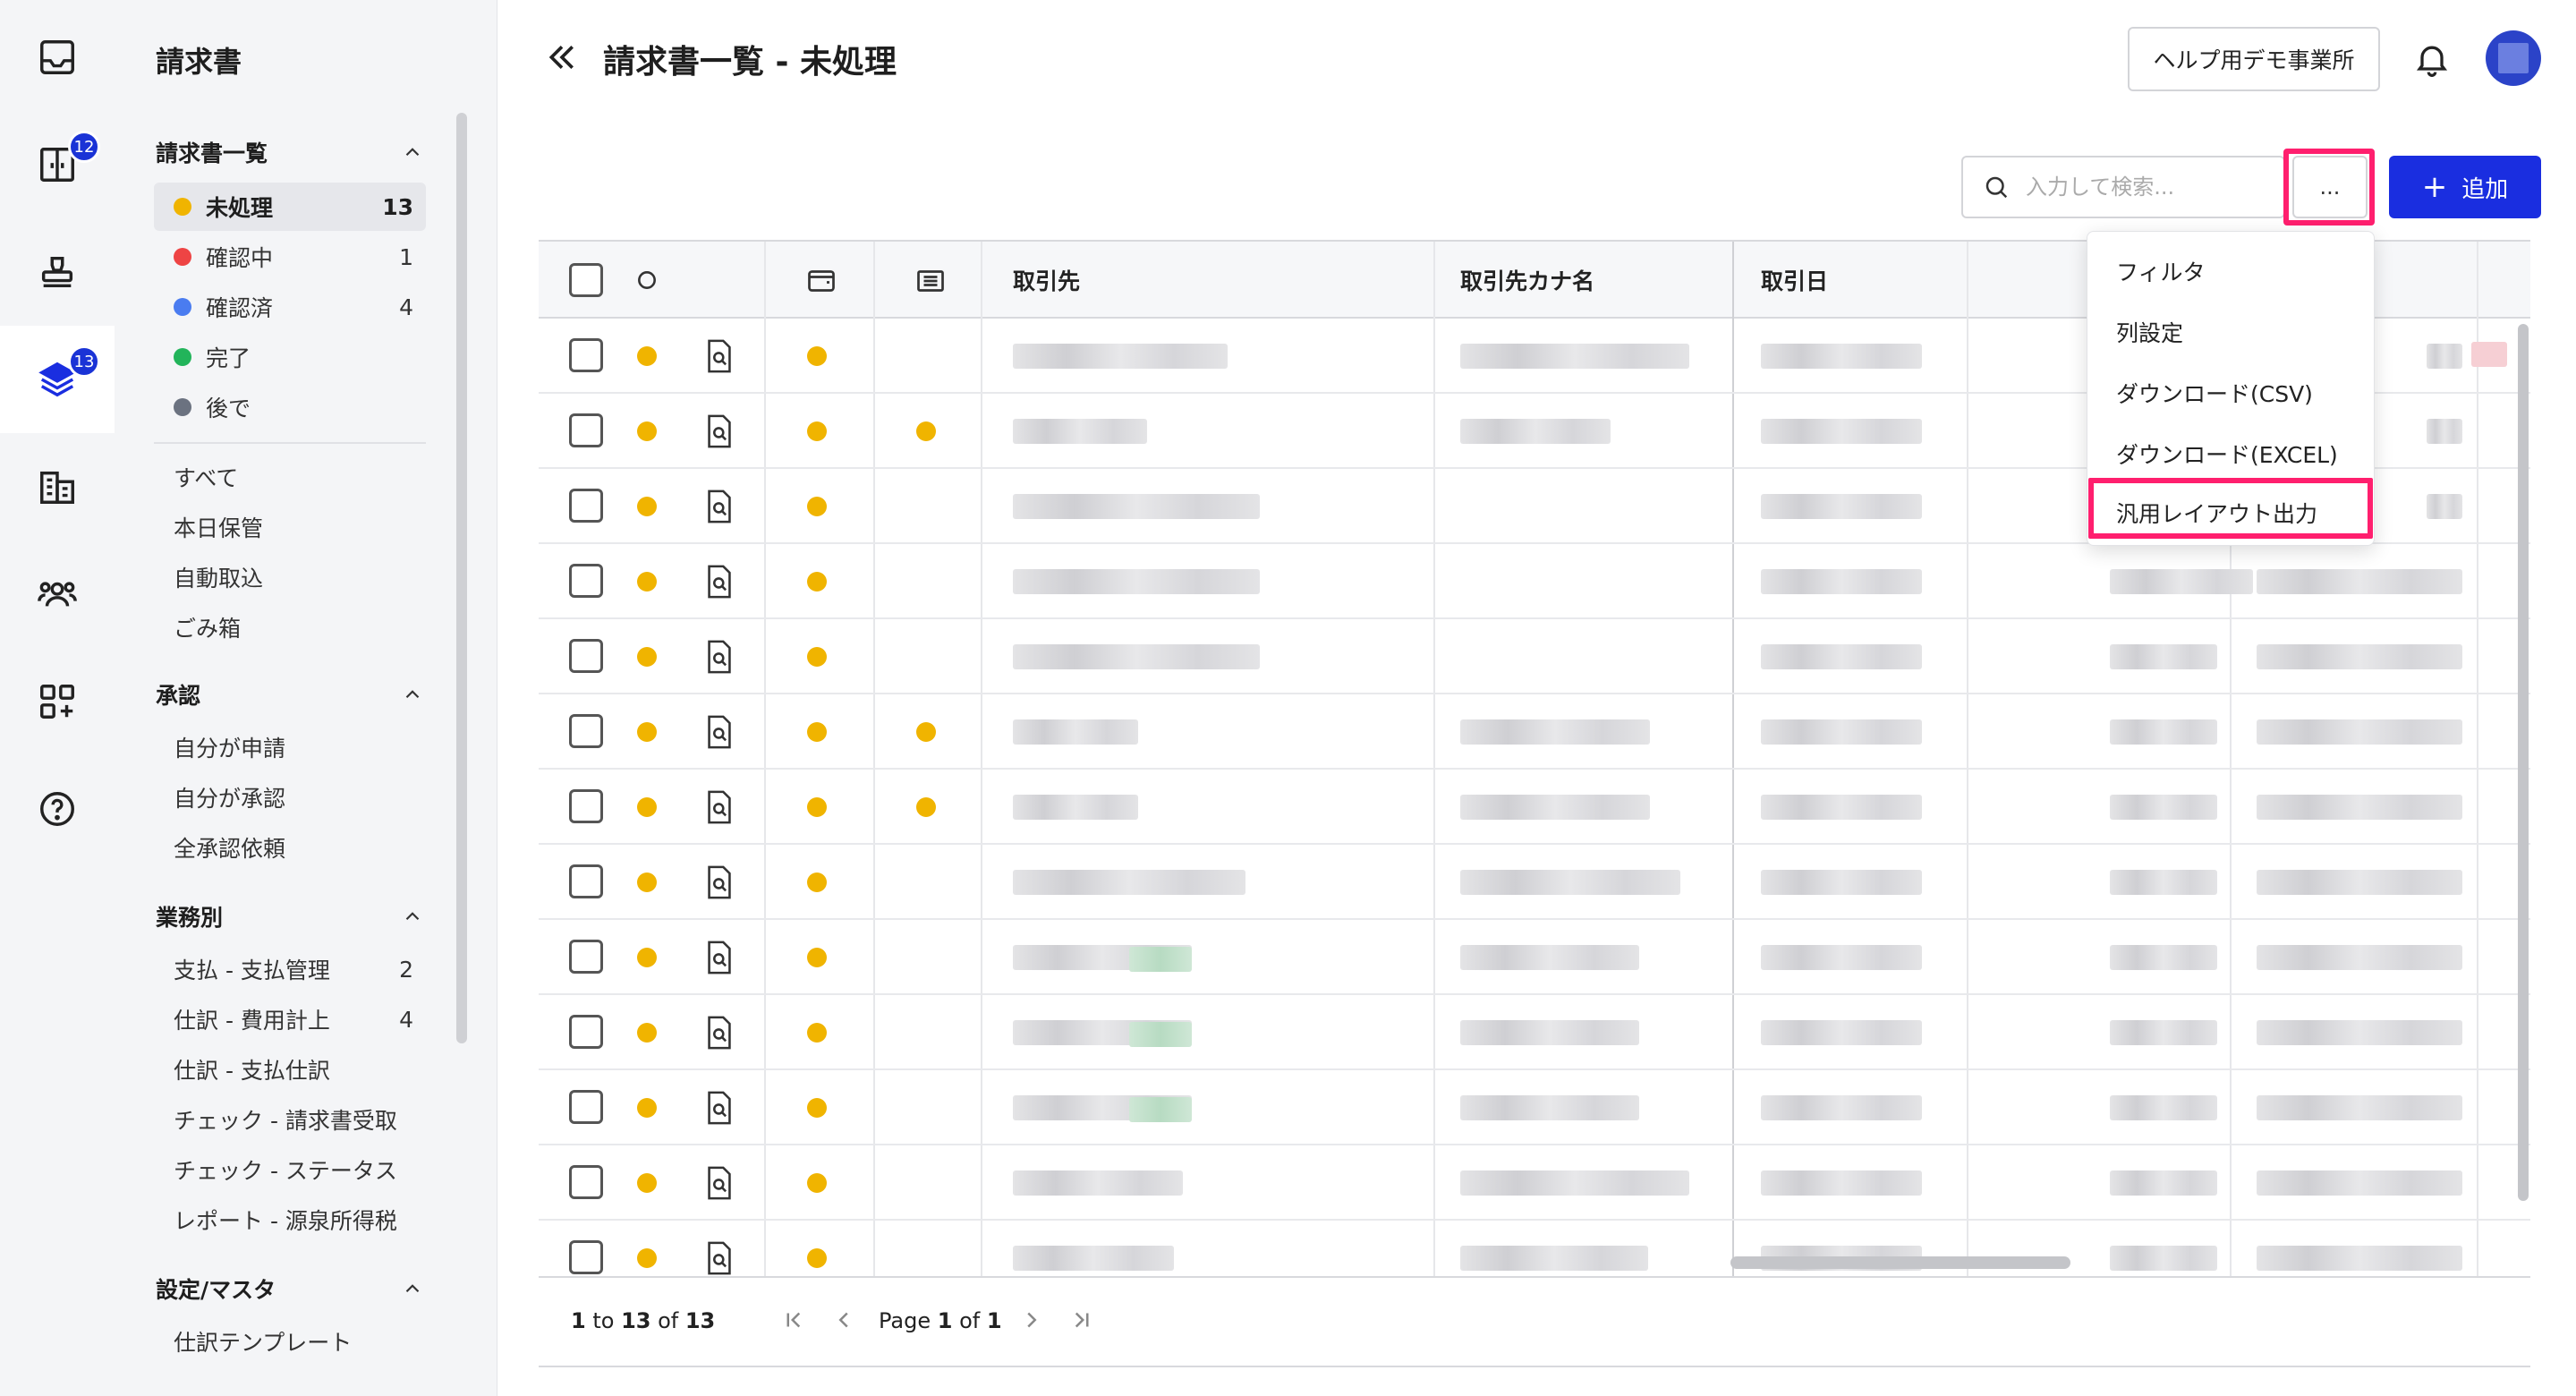  Describe the element at coordinates (2231, 271) in the screenshot. I see `menu-item-filter: フィルタ` at that location.